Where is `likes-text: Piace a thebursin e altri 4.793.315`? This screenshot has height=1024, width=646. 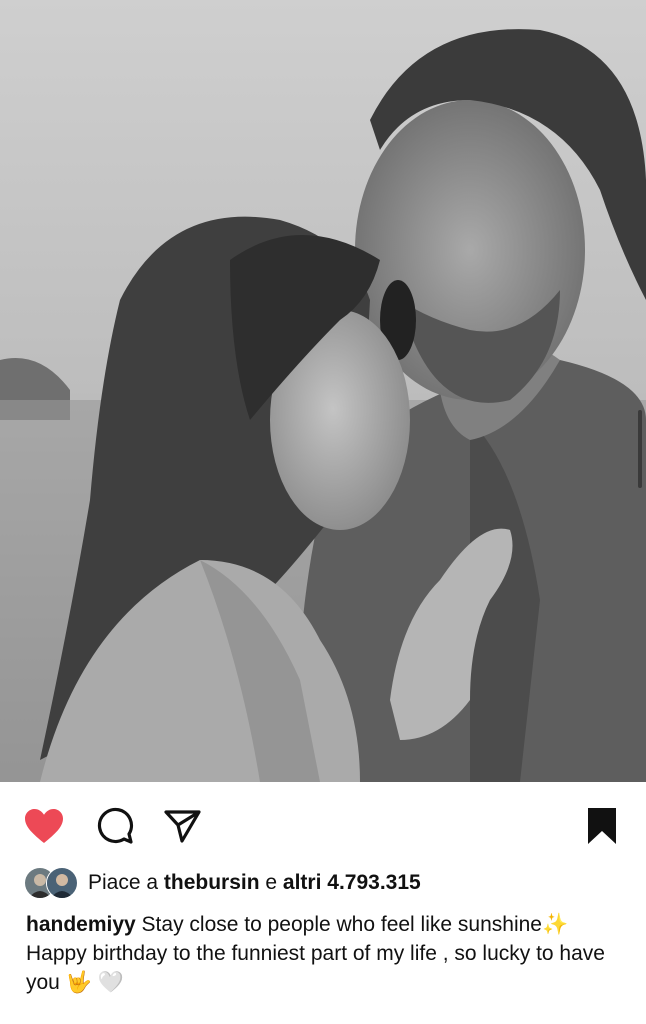 likes-text: Piace a thebursin e altri 4.793.315 is located at coordinates (254, 883).